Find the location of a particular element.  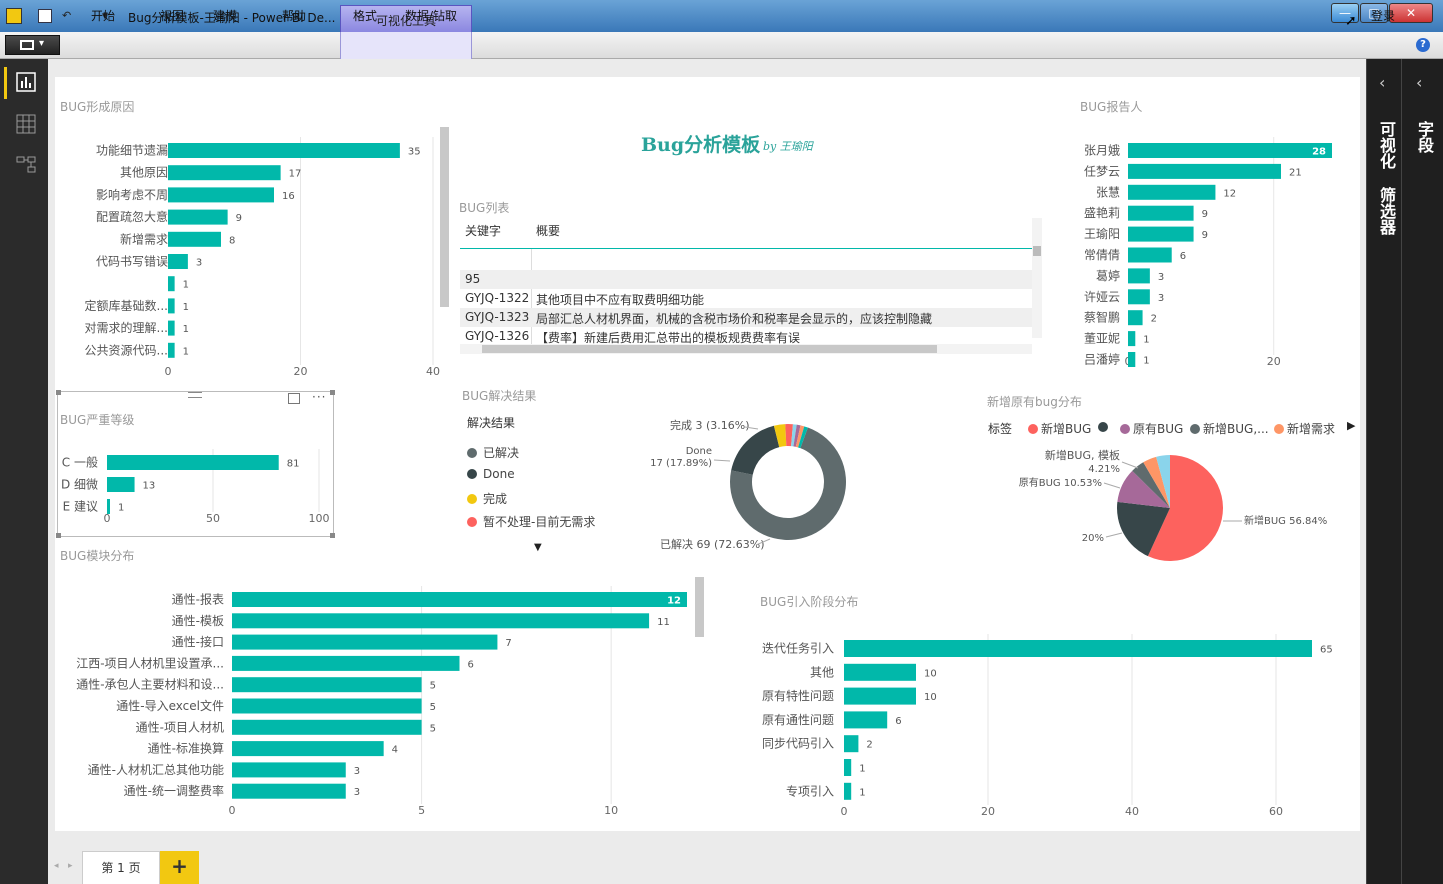

prev-page-icon: ◂ is located at coordinates (56, 866).